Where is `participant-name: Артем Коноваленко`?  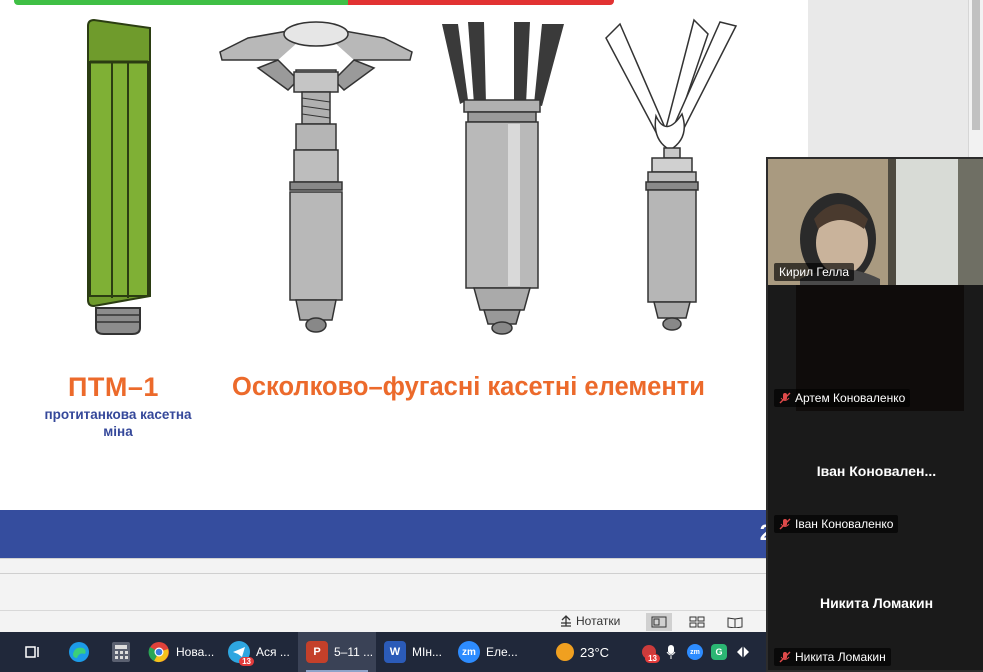
participant-name: Артем Коноваленко is located at coordinates (850, 398).